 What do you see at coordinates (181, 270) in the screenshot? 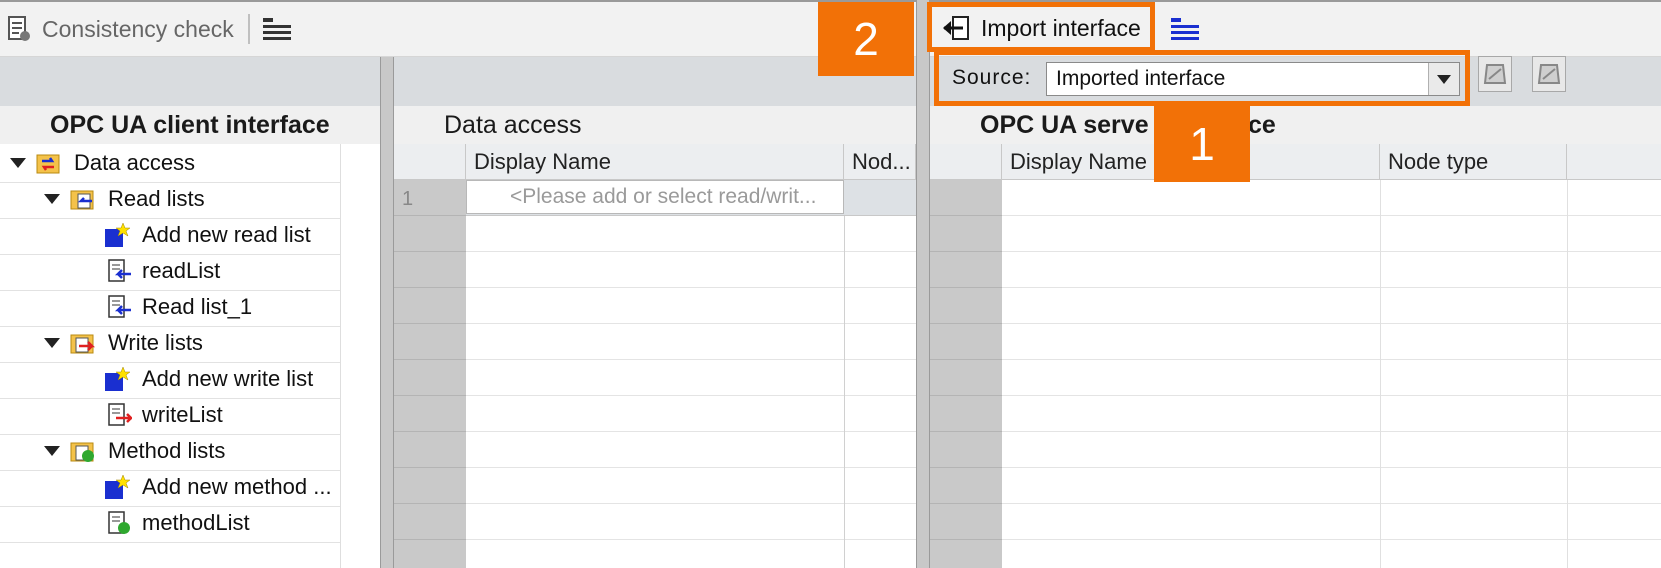
I see `tree-item-label: readList` at bounding box center [181, 270].